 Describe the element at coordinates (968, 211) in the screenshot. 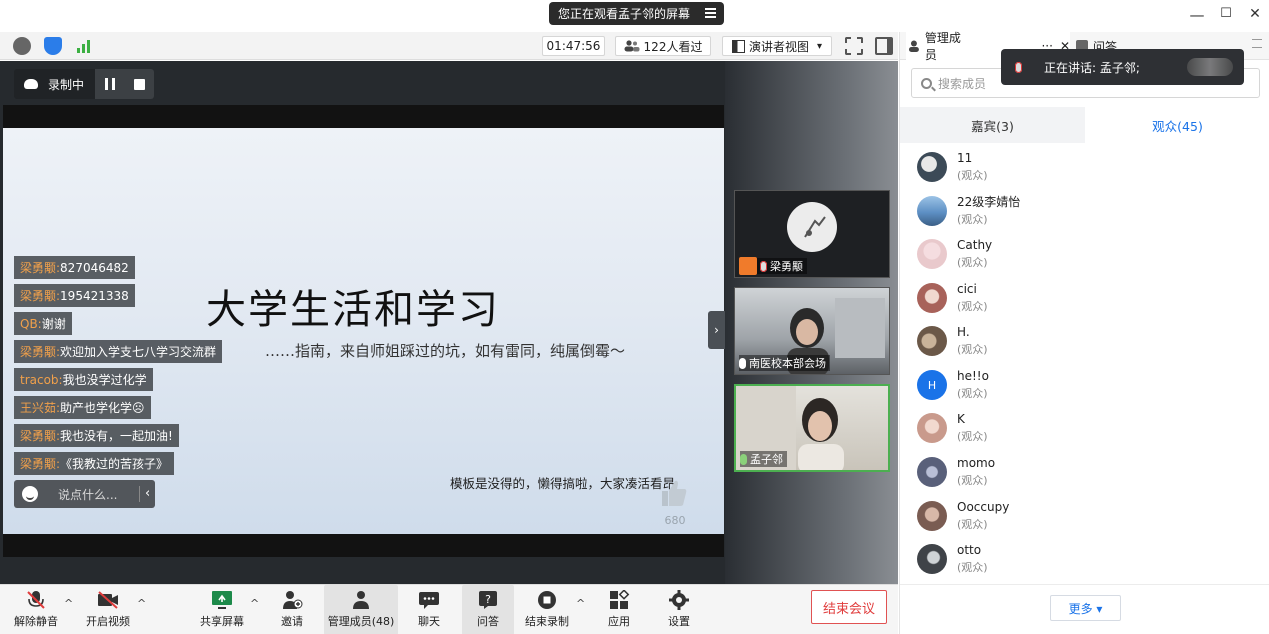

I see `member-row: 22级李婧怡 (观众)` at that location.